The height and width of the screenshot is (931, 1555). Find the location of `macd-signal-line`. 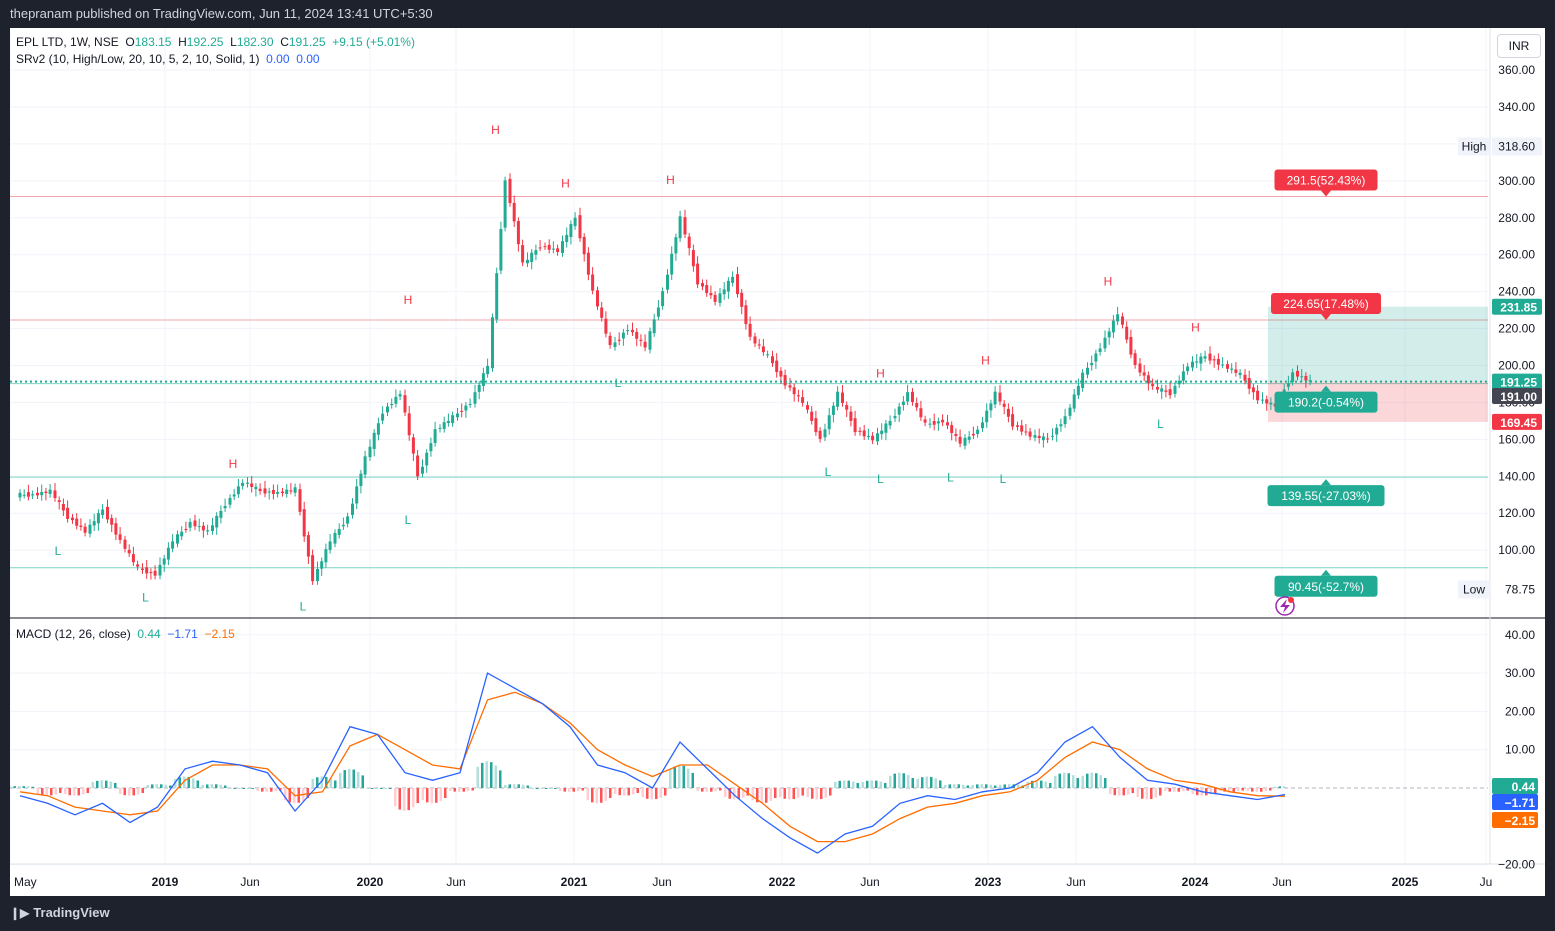

macd-signal-line is located at coordinates (652, 767).